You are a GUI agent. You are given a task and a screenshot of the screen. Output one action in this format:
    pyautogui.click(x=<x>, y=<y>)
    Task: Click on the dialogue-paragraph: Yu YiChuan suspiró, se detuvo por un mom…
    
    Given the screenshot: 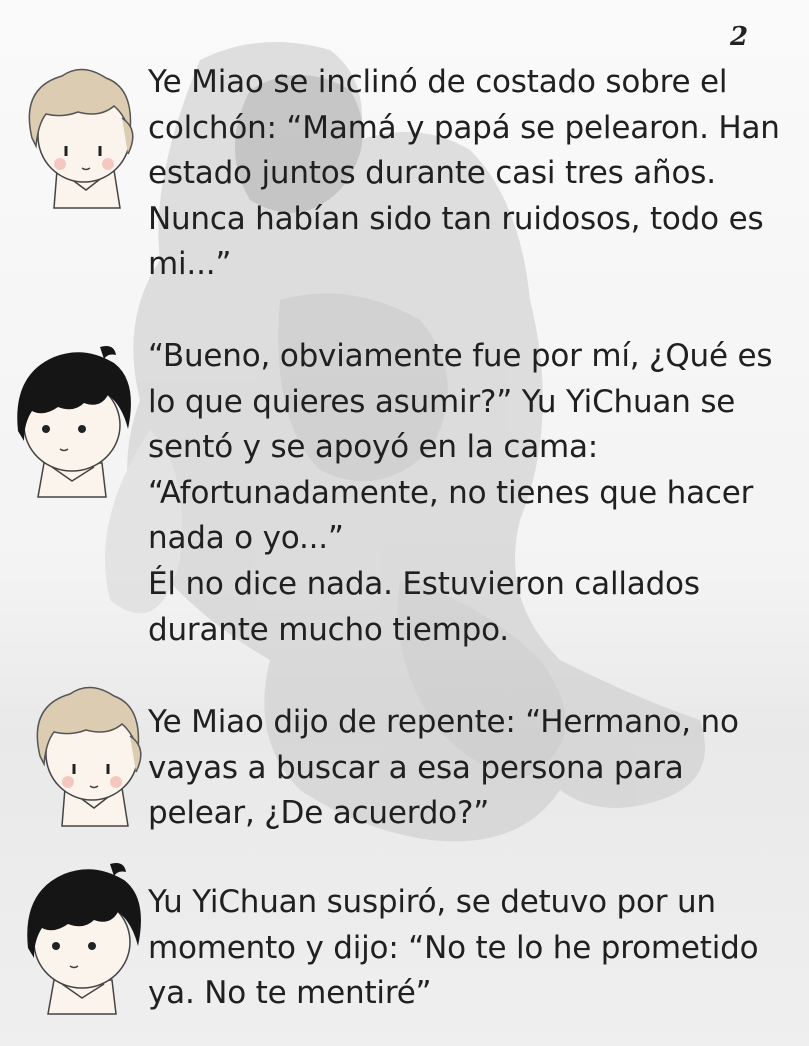 What is the action you would take?
    pyautogui.click(x=453, y=947)
    